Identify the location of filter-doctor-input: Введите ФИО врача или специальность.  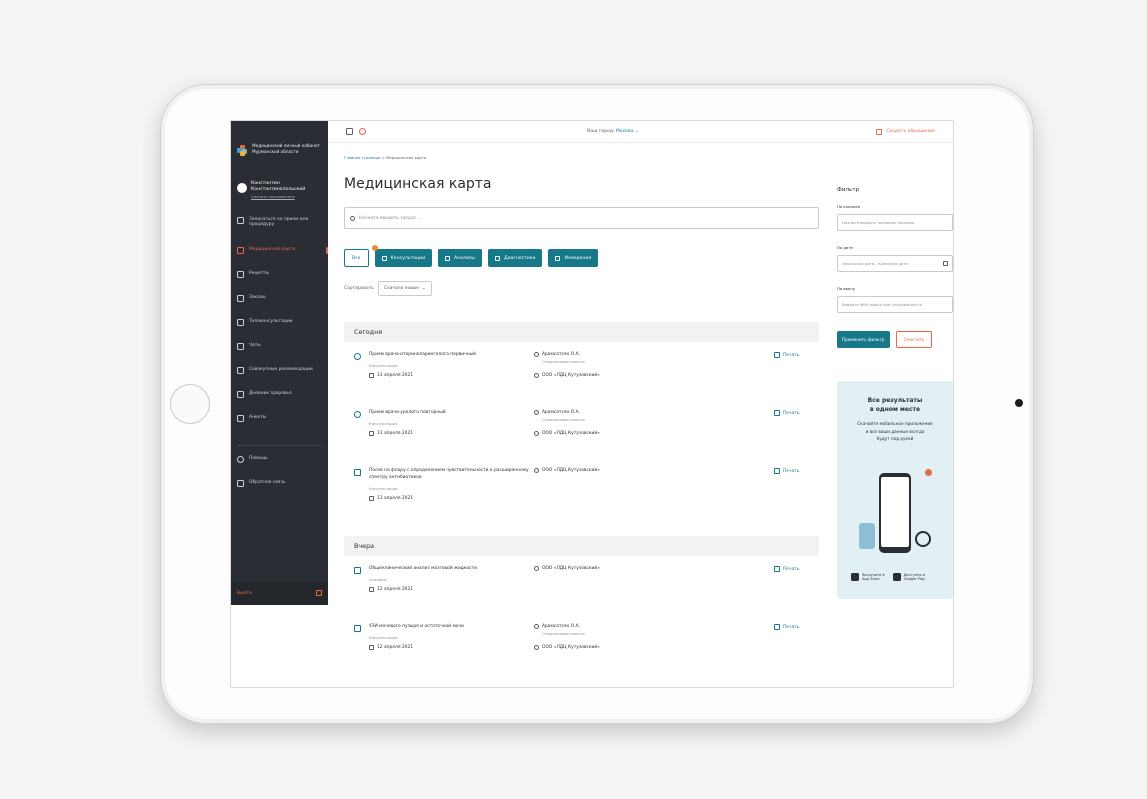
(895, 304).